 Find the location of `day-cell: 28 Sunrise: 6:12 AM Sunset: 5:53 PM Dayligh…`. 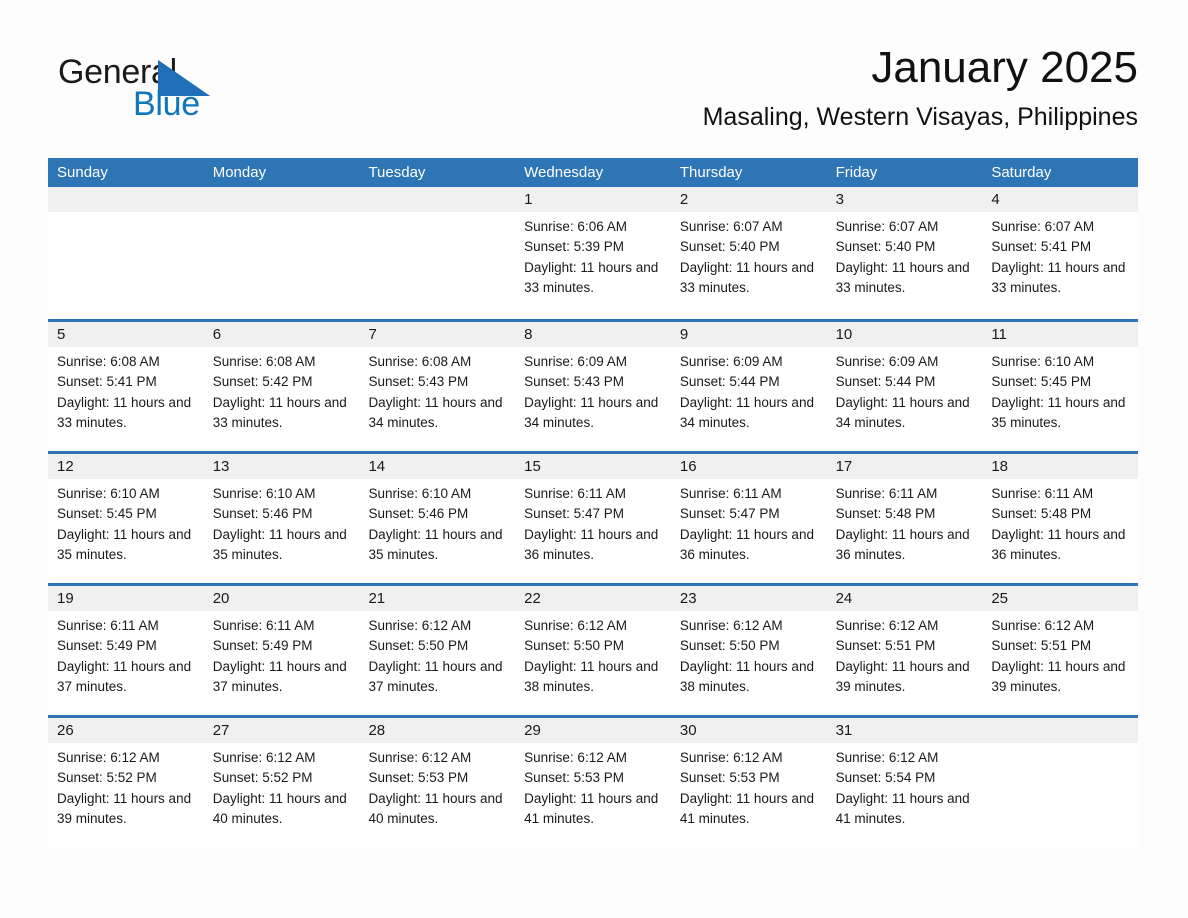

day-cell: 28 Sunrise: 6:12 AM Sunset: 5:53 PM Dayligh… is located at coordinates (437, 782).